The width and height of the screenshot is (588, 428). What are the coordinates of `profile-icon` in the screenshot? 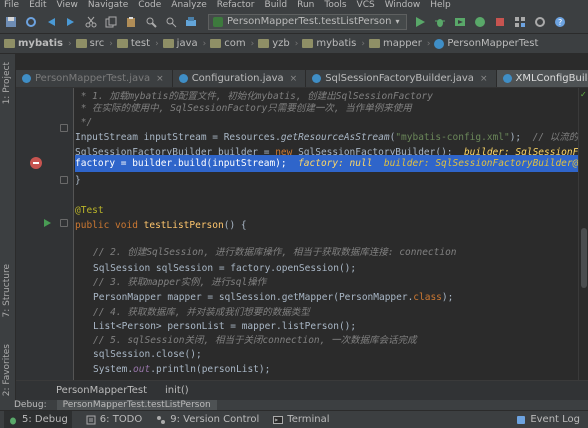 It's located at (480, 22).